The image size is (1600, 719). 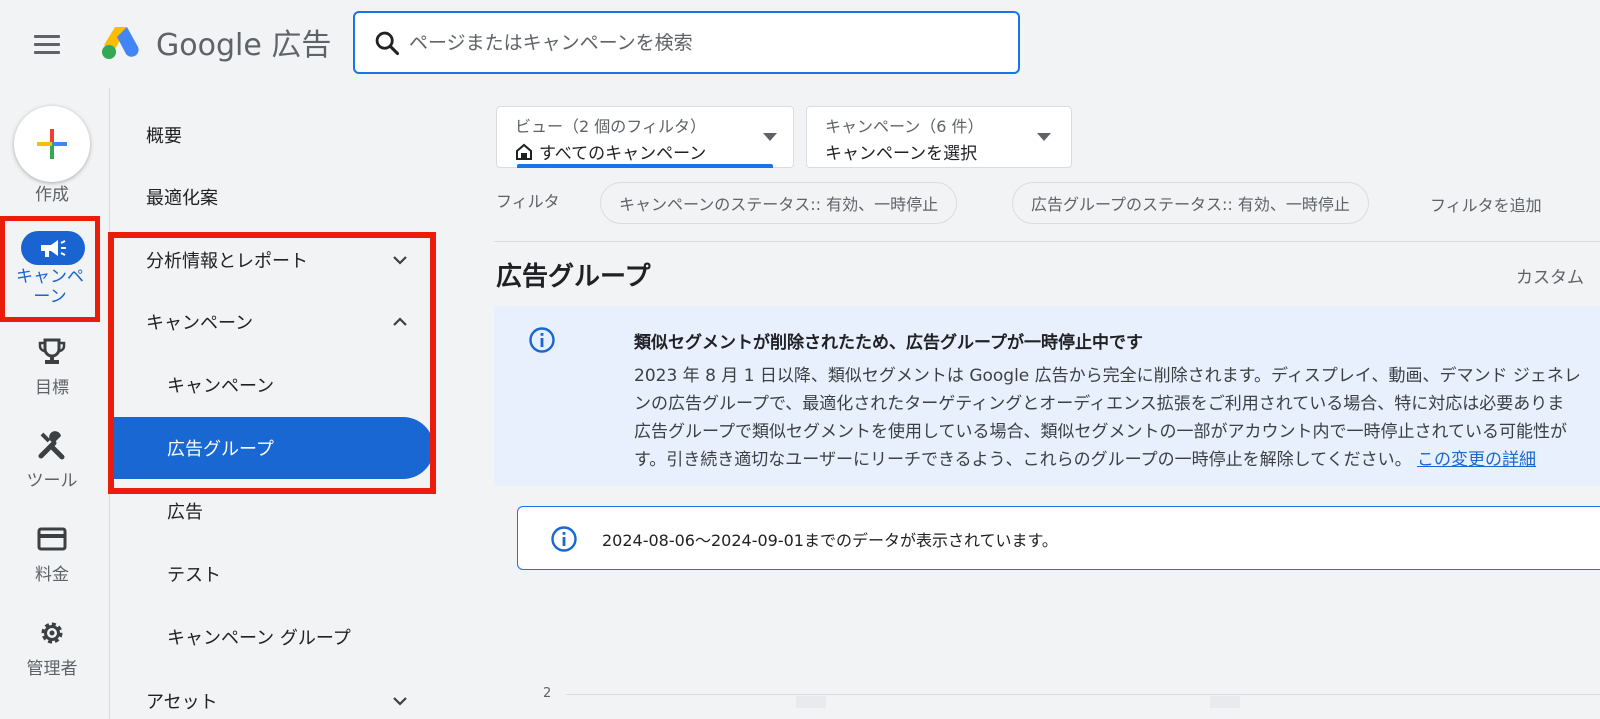 I want to click on nav-item-campaigns-group: キャンペーン, so click(x=275, y=322).